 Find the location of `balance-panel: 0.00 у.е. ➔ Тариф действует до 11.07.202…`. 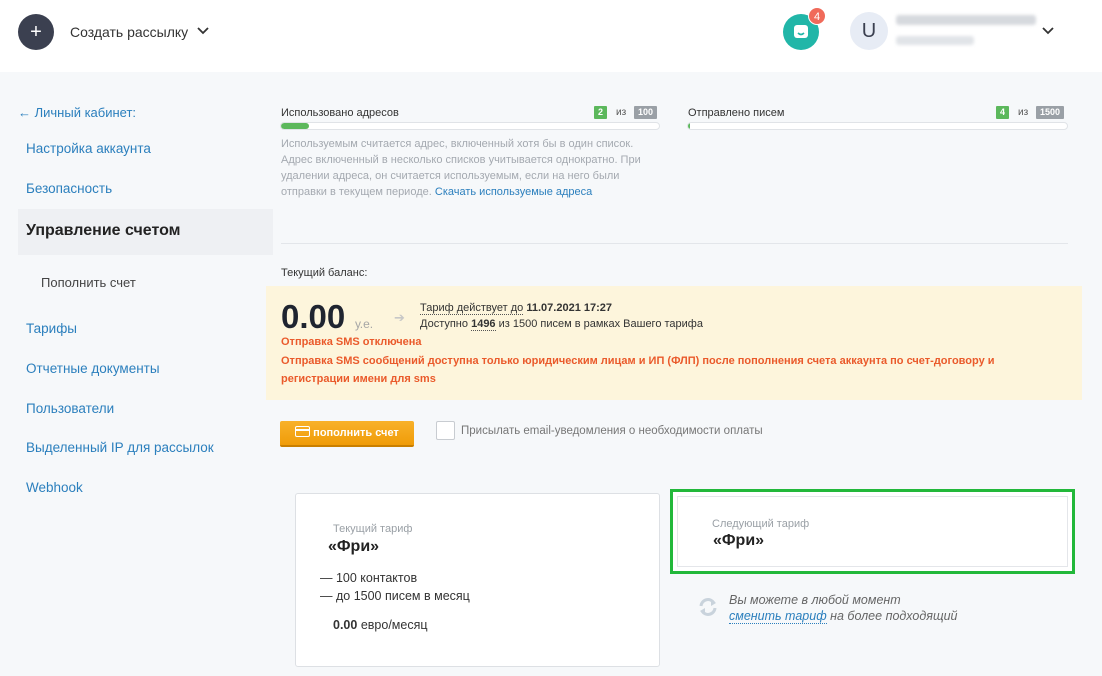

balance-panel: 0.00 у.е. ➔ Тариф действует до 11.07.202… is located at coordinates (674, 343).